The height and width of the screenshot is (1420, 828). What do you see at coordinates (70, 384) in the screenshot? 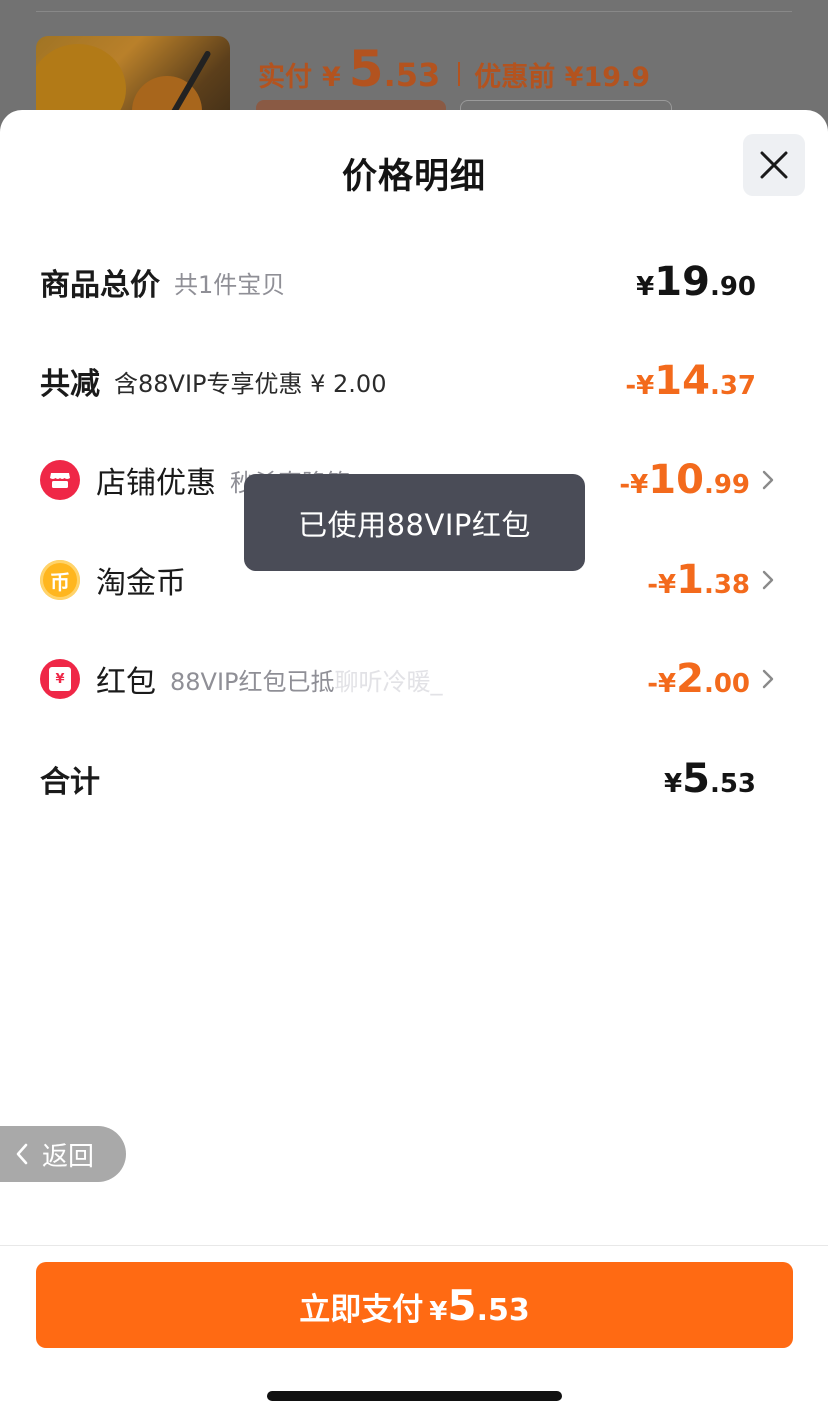
I see `discount-label: 共减` at bounding box center [70, 384].